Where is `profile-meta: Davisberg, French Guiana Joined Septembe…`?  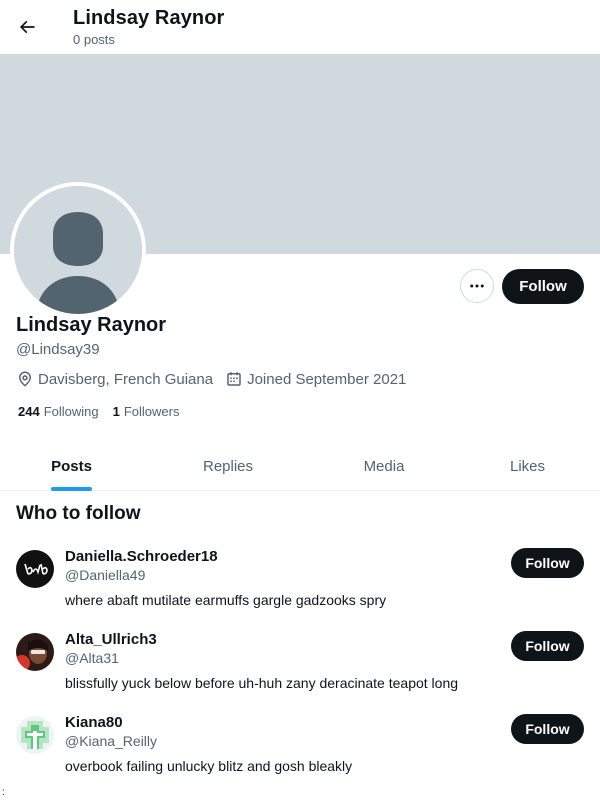
profile-meta: Davisberg, French Guiana Joined Septembe… is located at coordinates (217, 379).